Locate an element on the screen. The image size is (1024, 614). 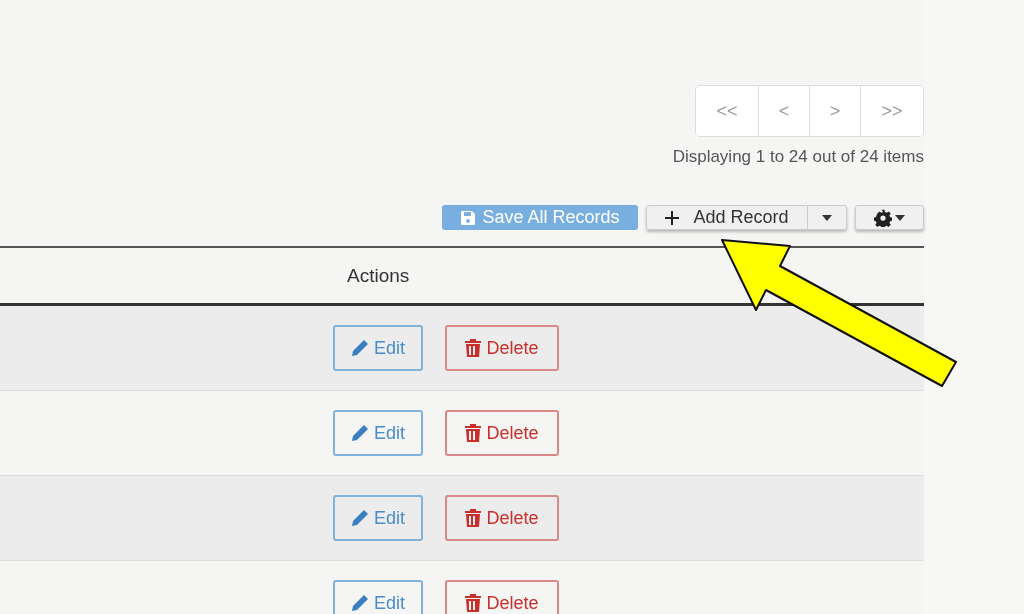
plus-icon is located at coordinates (672, 217).